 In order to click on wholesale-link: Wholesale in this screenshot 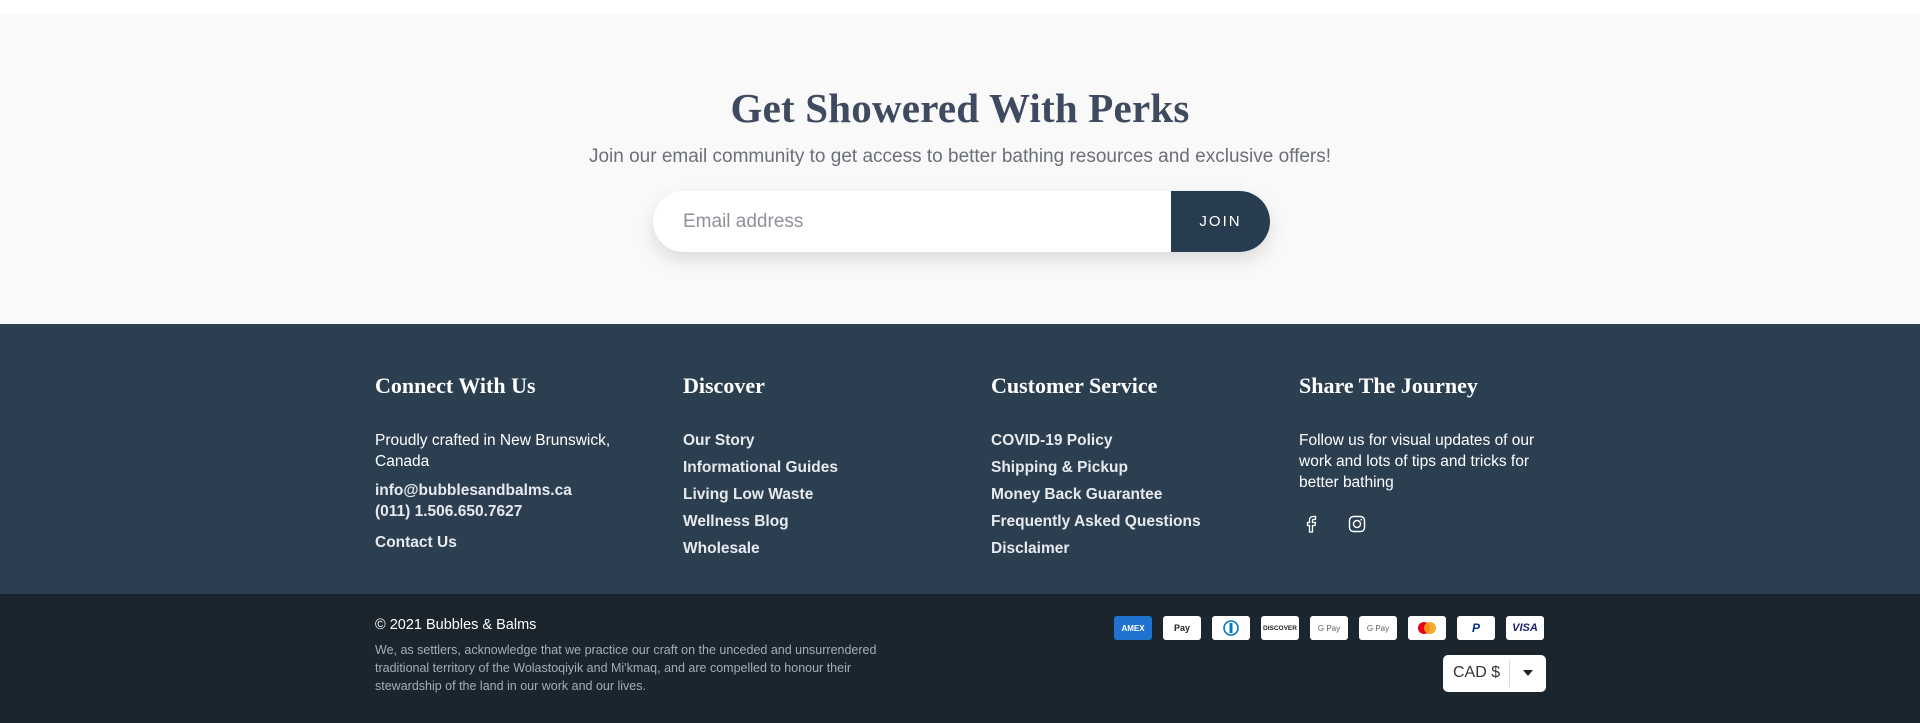, I will do `click(721, 548)`.